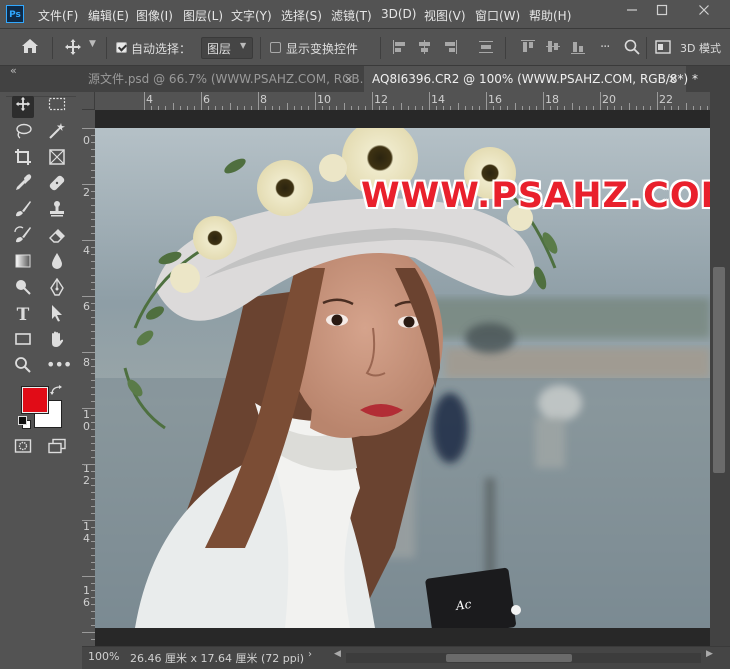  I want to click on menu-layer: 图层(L), so click(203, 15).